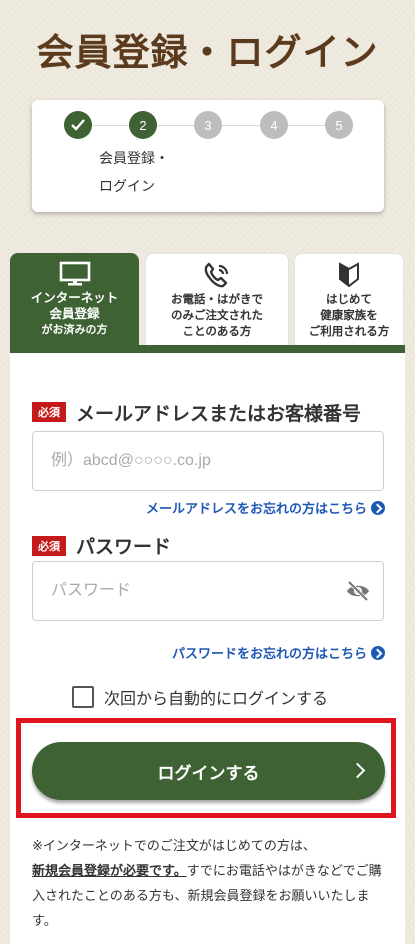 The image size is (415, 944). Describe the element at coordinates (74, 297) in the screenshot. I see `tab-internet-line1: インターネット` at that location.